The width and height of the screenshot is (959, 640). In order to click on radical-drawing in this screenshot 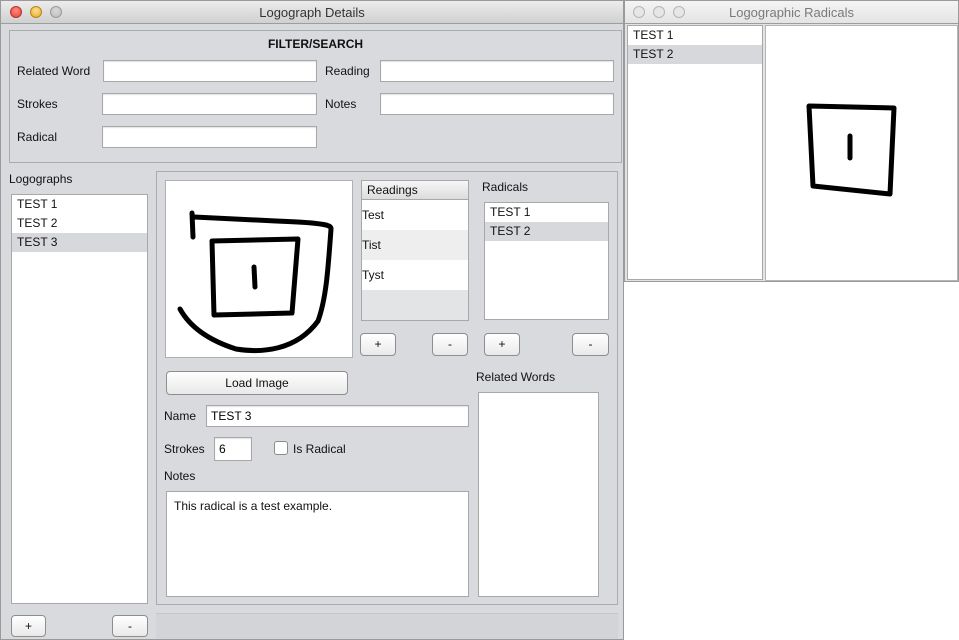, I will do `click(851, 150)`.